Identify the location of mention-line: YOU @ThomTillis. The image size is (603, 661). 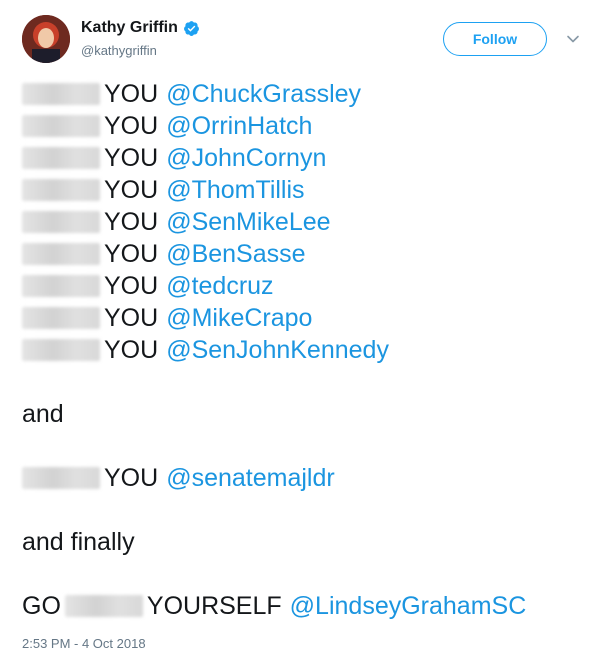
(307, 190).